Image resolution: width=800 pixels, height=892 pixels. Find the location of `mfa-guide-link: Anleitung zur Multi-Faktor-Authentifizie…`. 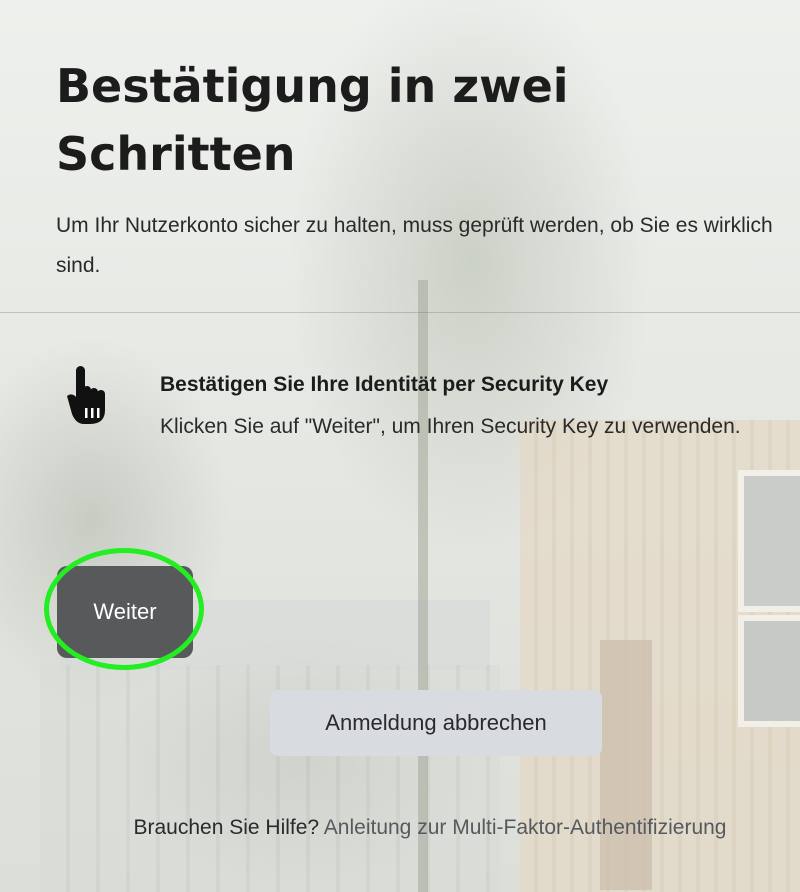

mfa-guide-link: Anleitung zur Multi-Faktor-Authentifizie… is located at coordinates (525, 827).